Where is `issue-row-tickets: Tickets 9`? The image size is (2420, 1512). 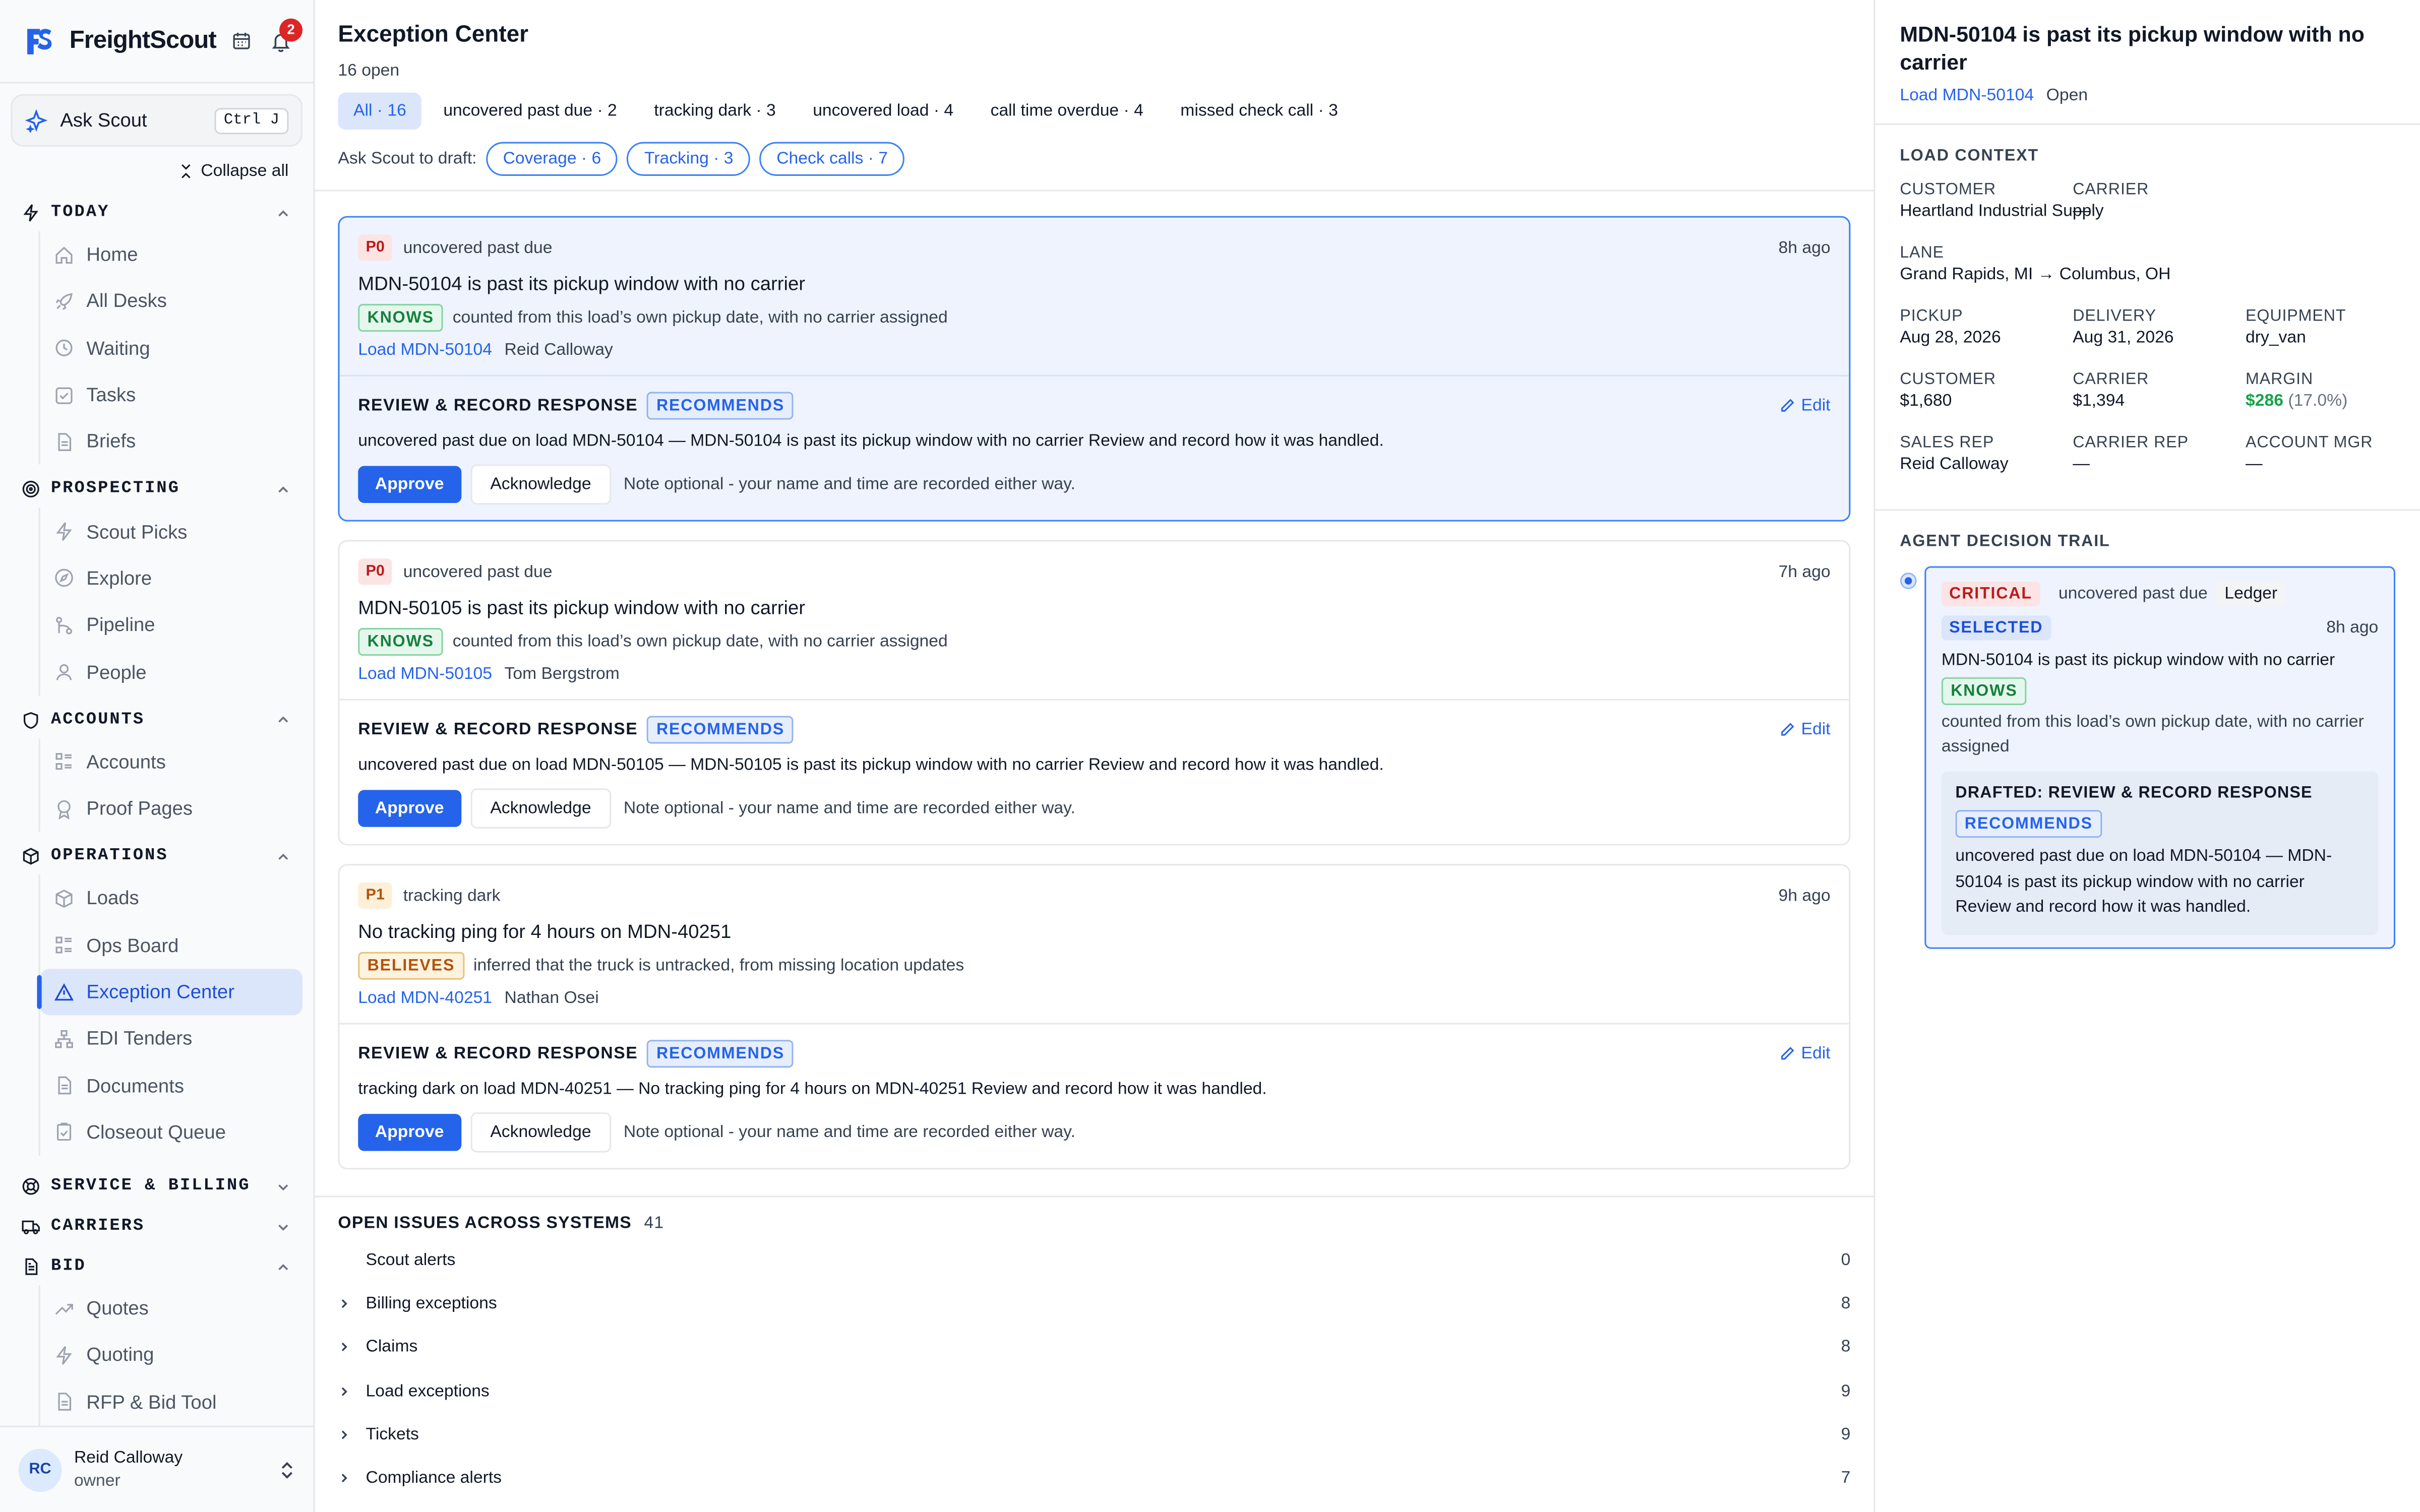
issue-row-tickets: Tickets 9 is located at coordinates (1094, 1435).